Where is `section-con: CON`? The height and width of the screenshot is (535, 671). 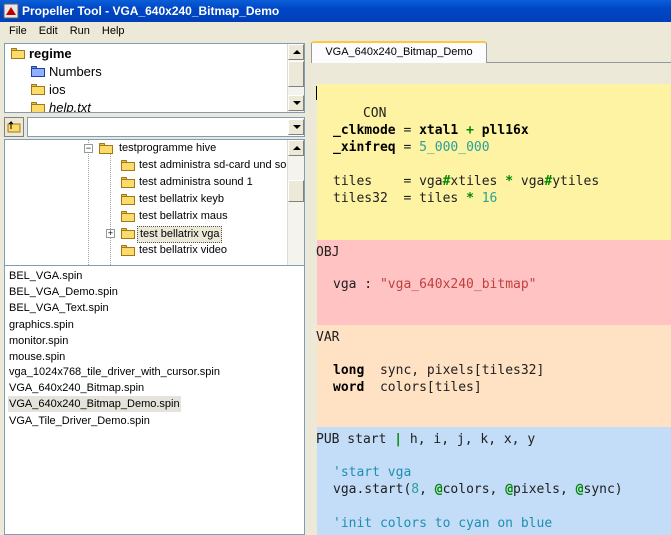 section-con: CON is located at coordinates (374, 113).